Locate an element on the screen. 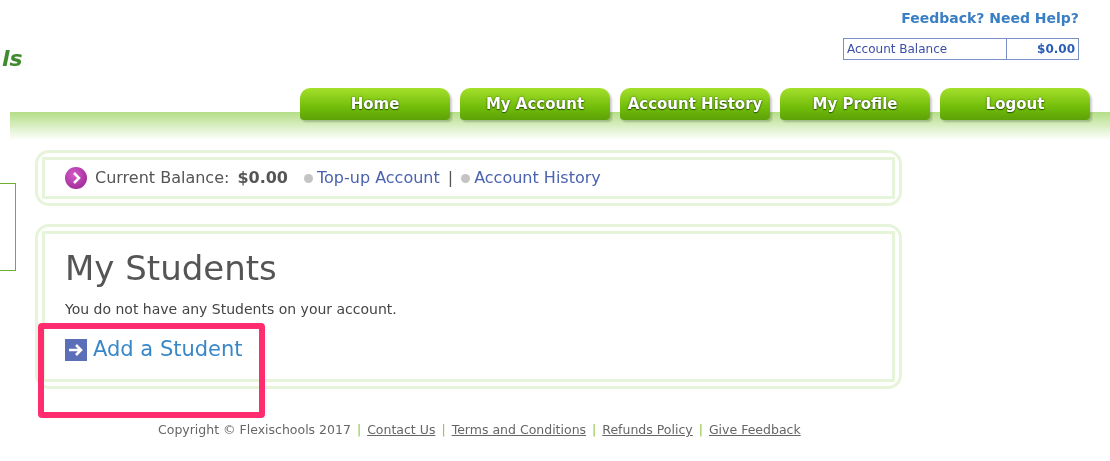  balance-label: Current Balance: is located at coordinates (162, 178).